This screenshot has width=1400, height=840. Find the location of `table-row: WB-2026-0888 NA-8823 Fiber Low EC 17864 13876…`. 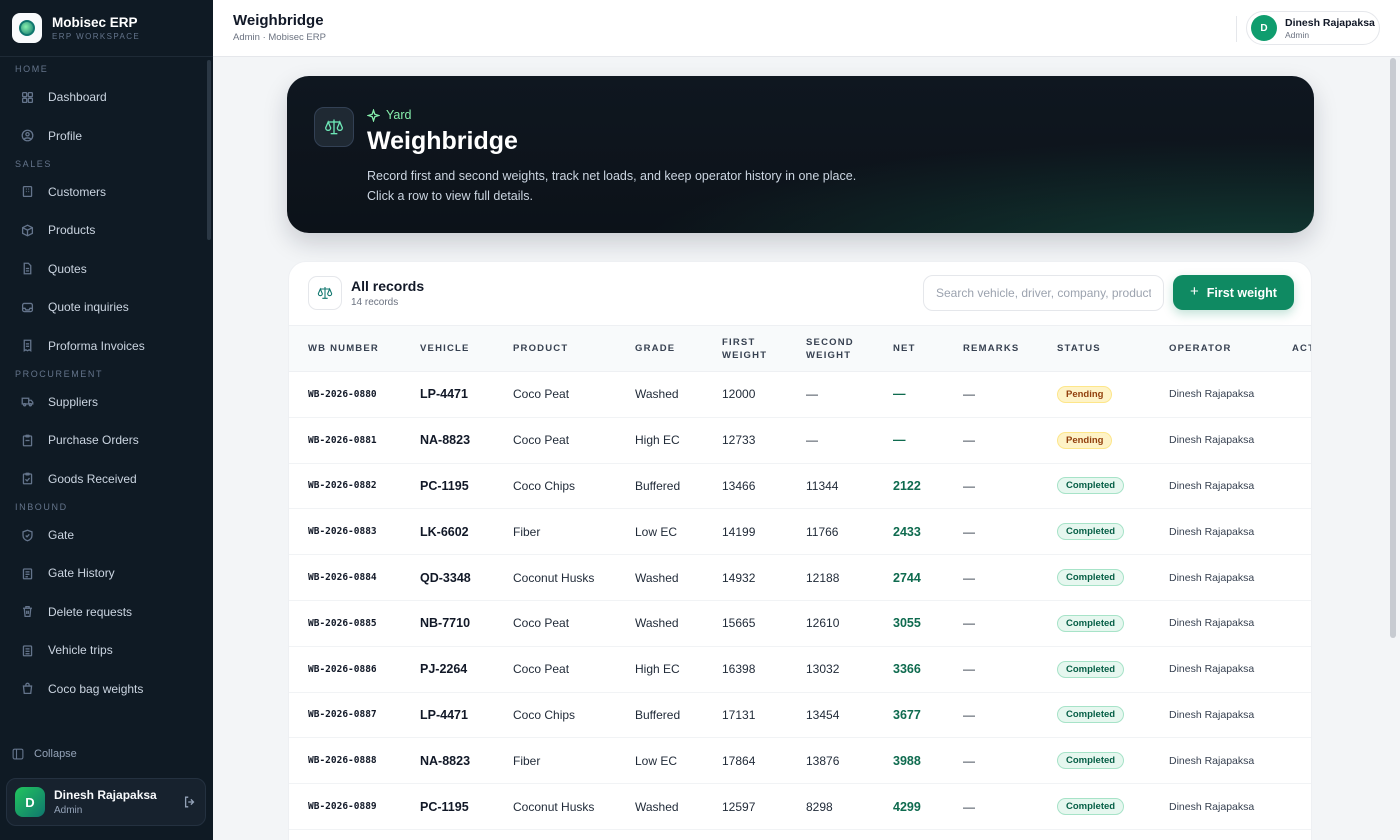

table-row: WB-2026-0888 NA-8823 Fiber Low EC 17864 13876… is located at coordinates (800, 761).